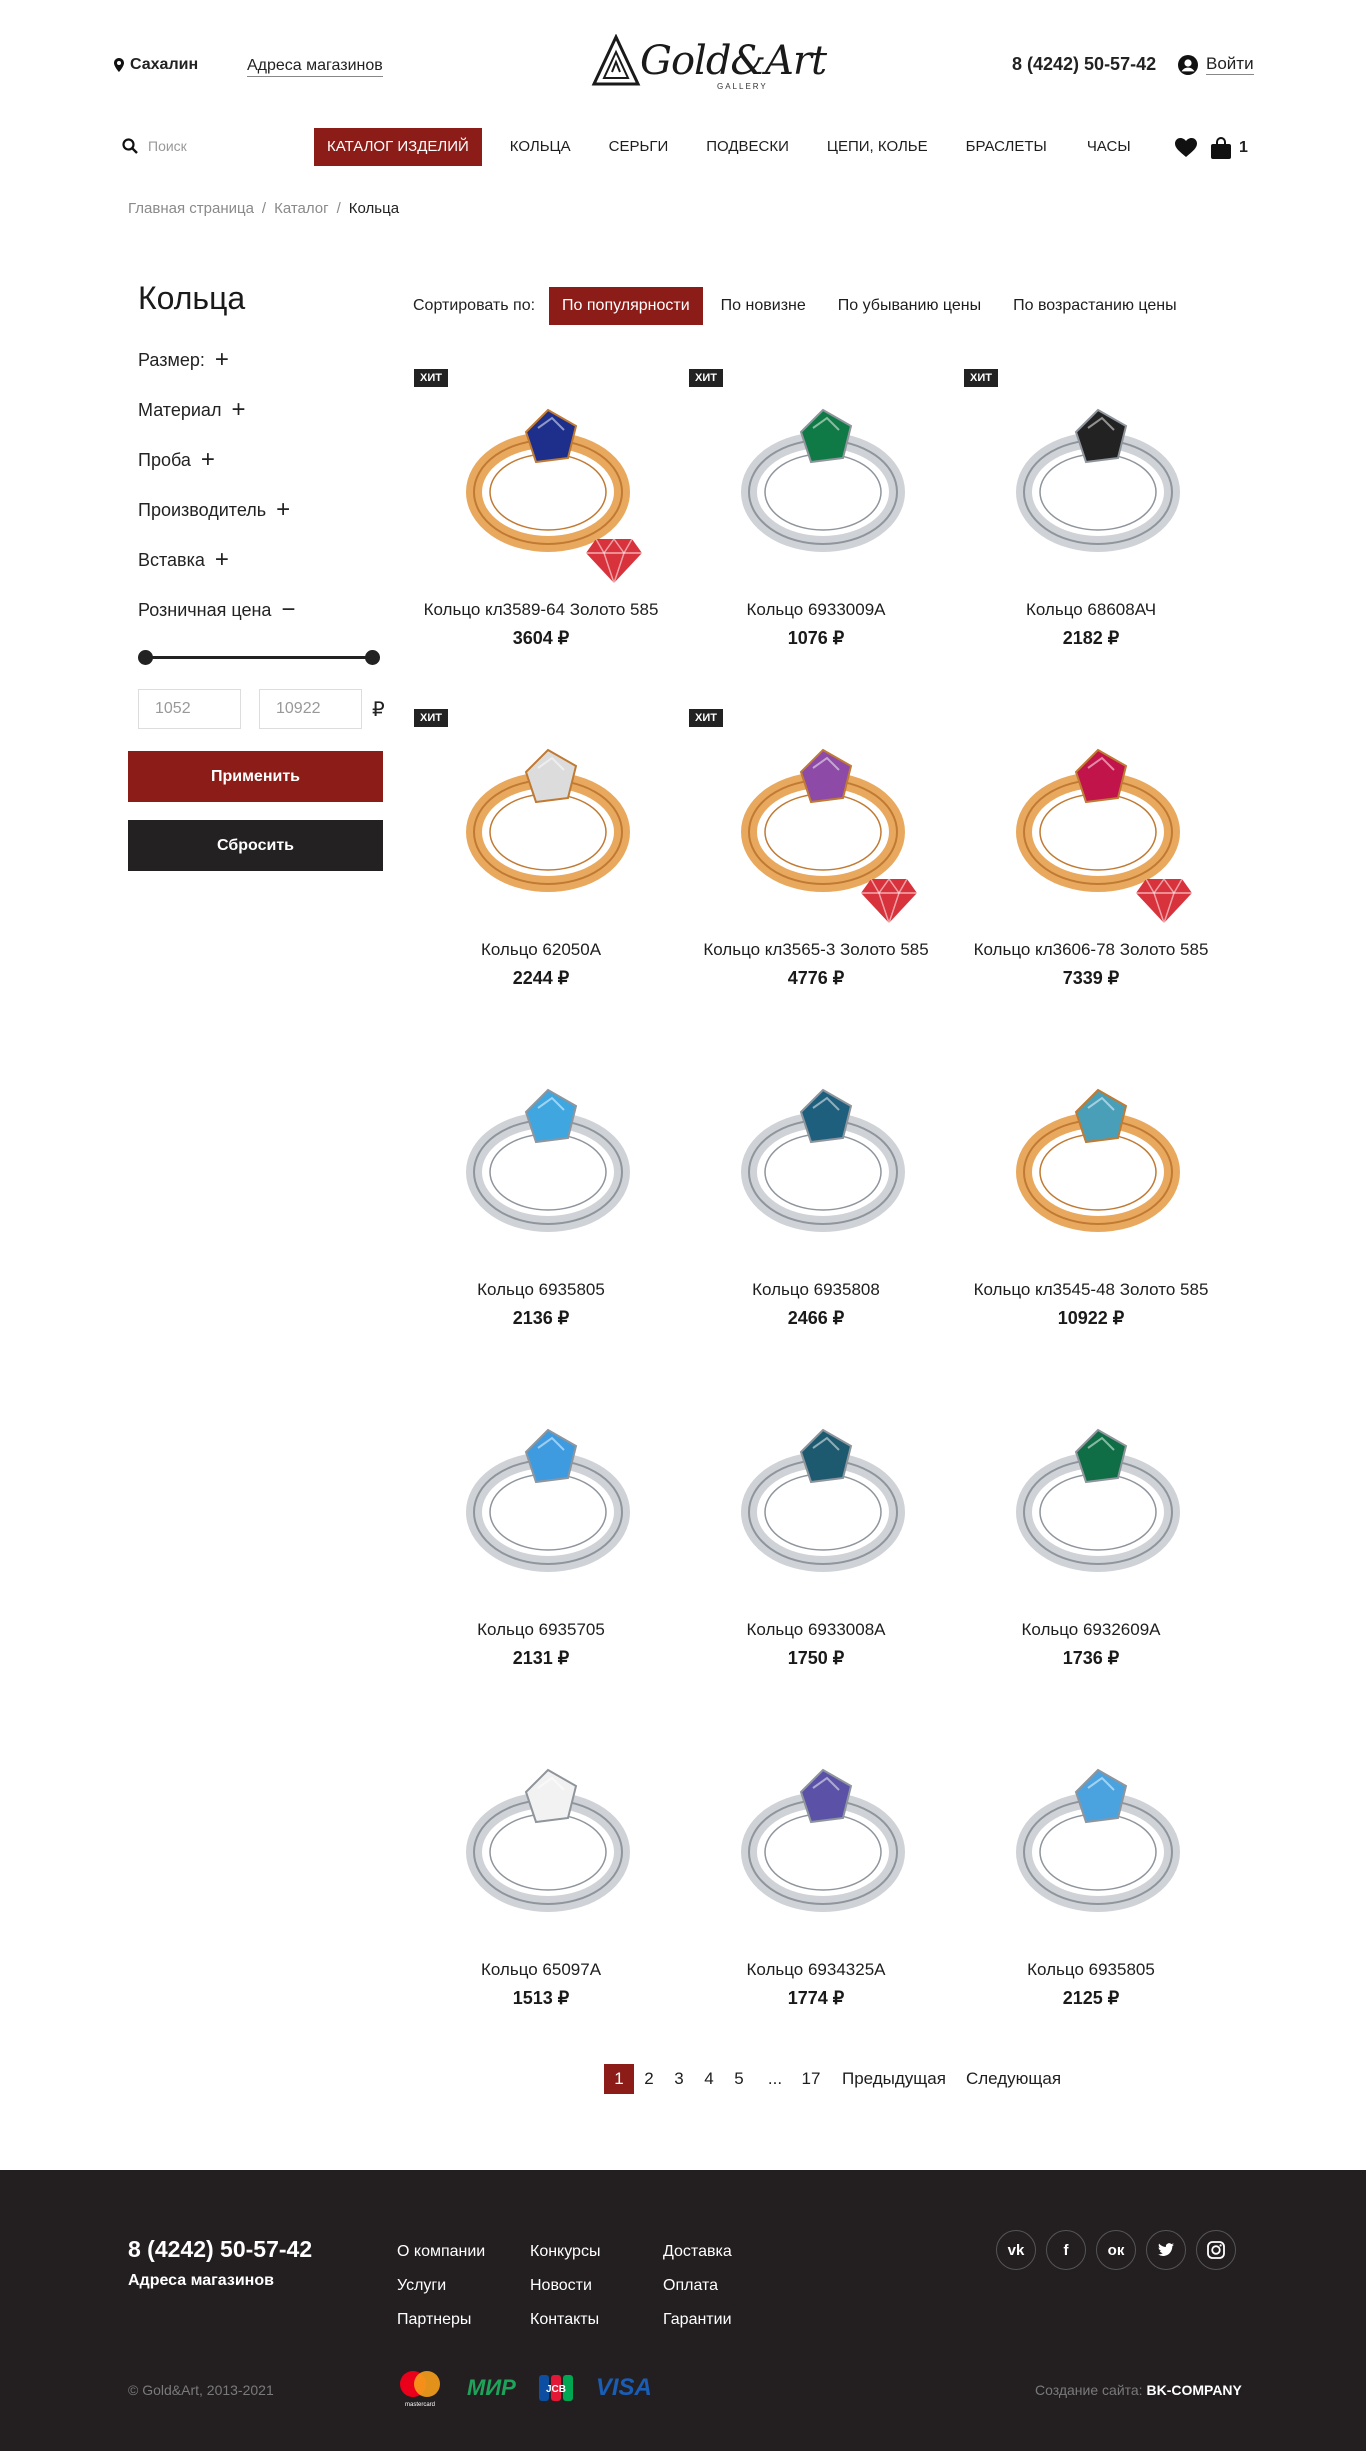 Image resolution: width=1366 pixels, height=2451 pixels. I want to click on product-card: Кольцо 65097А 1513 ₽, so click(541, 1885).